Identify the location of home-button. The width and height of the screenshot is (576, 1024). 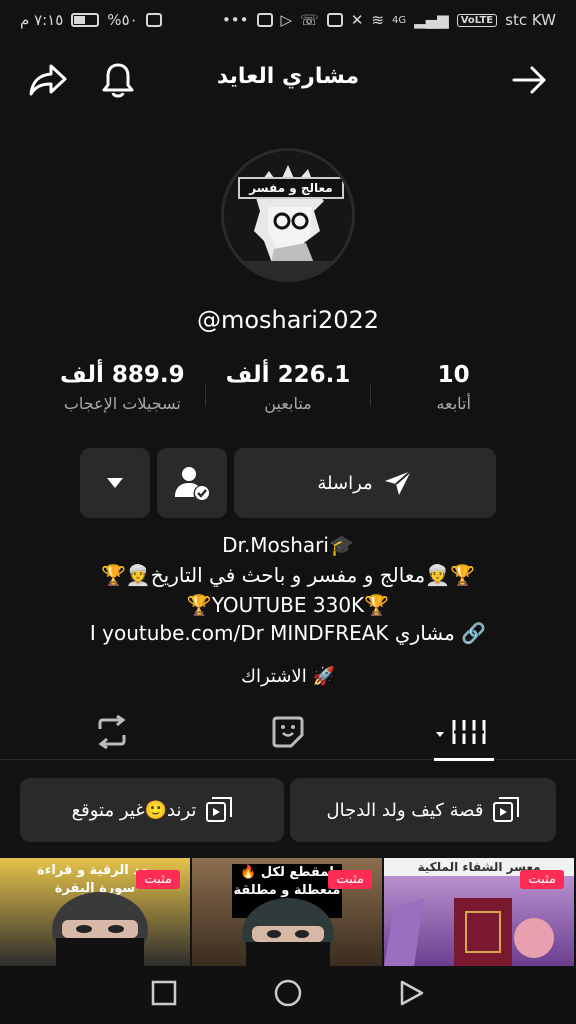
(288, 995).